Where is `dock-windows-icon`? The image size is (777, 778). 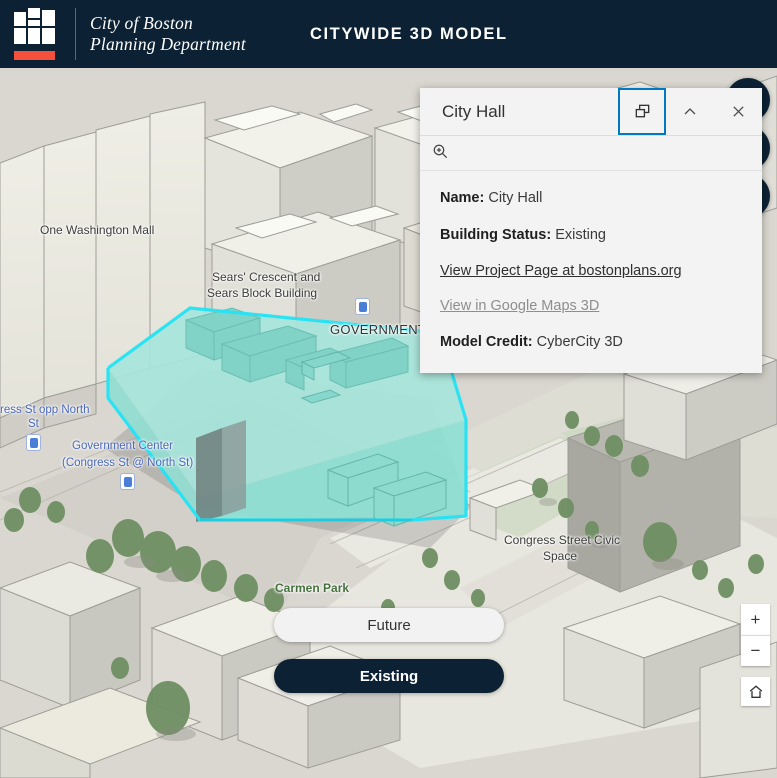
dock-windows-icon is located at coordinates (642, 111).